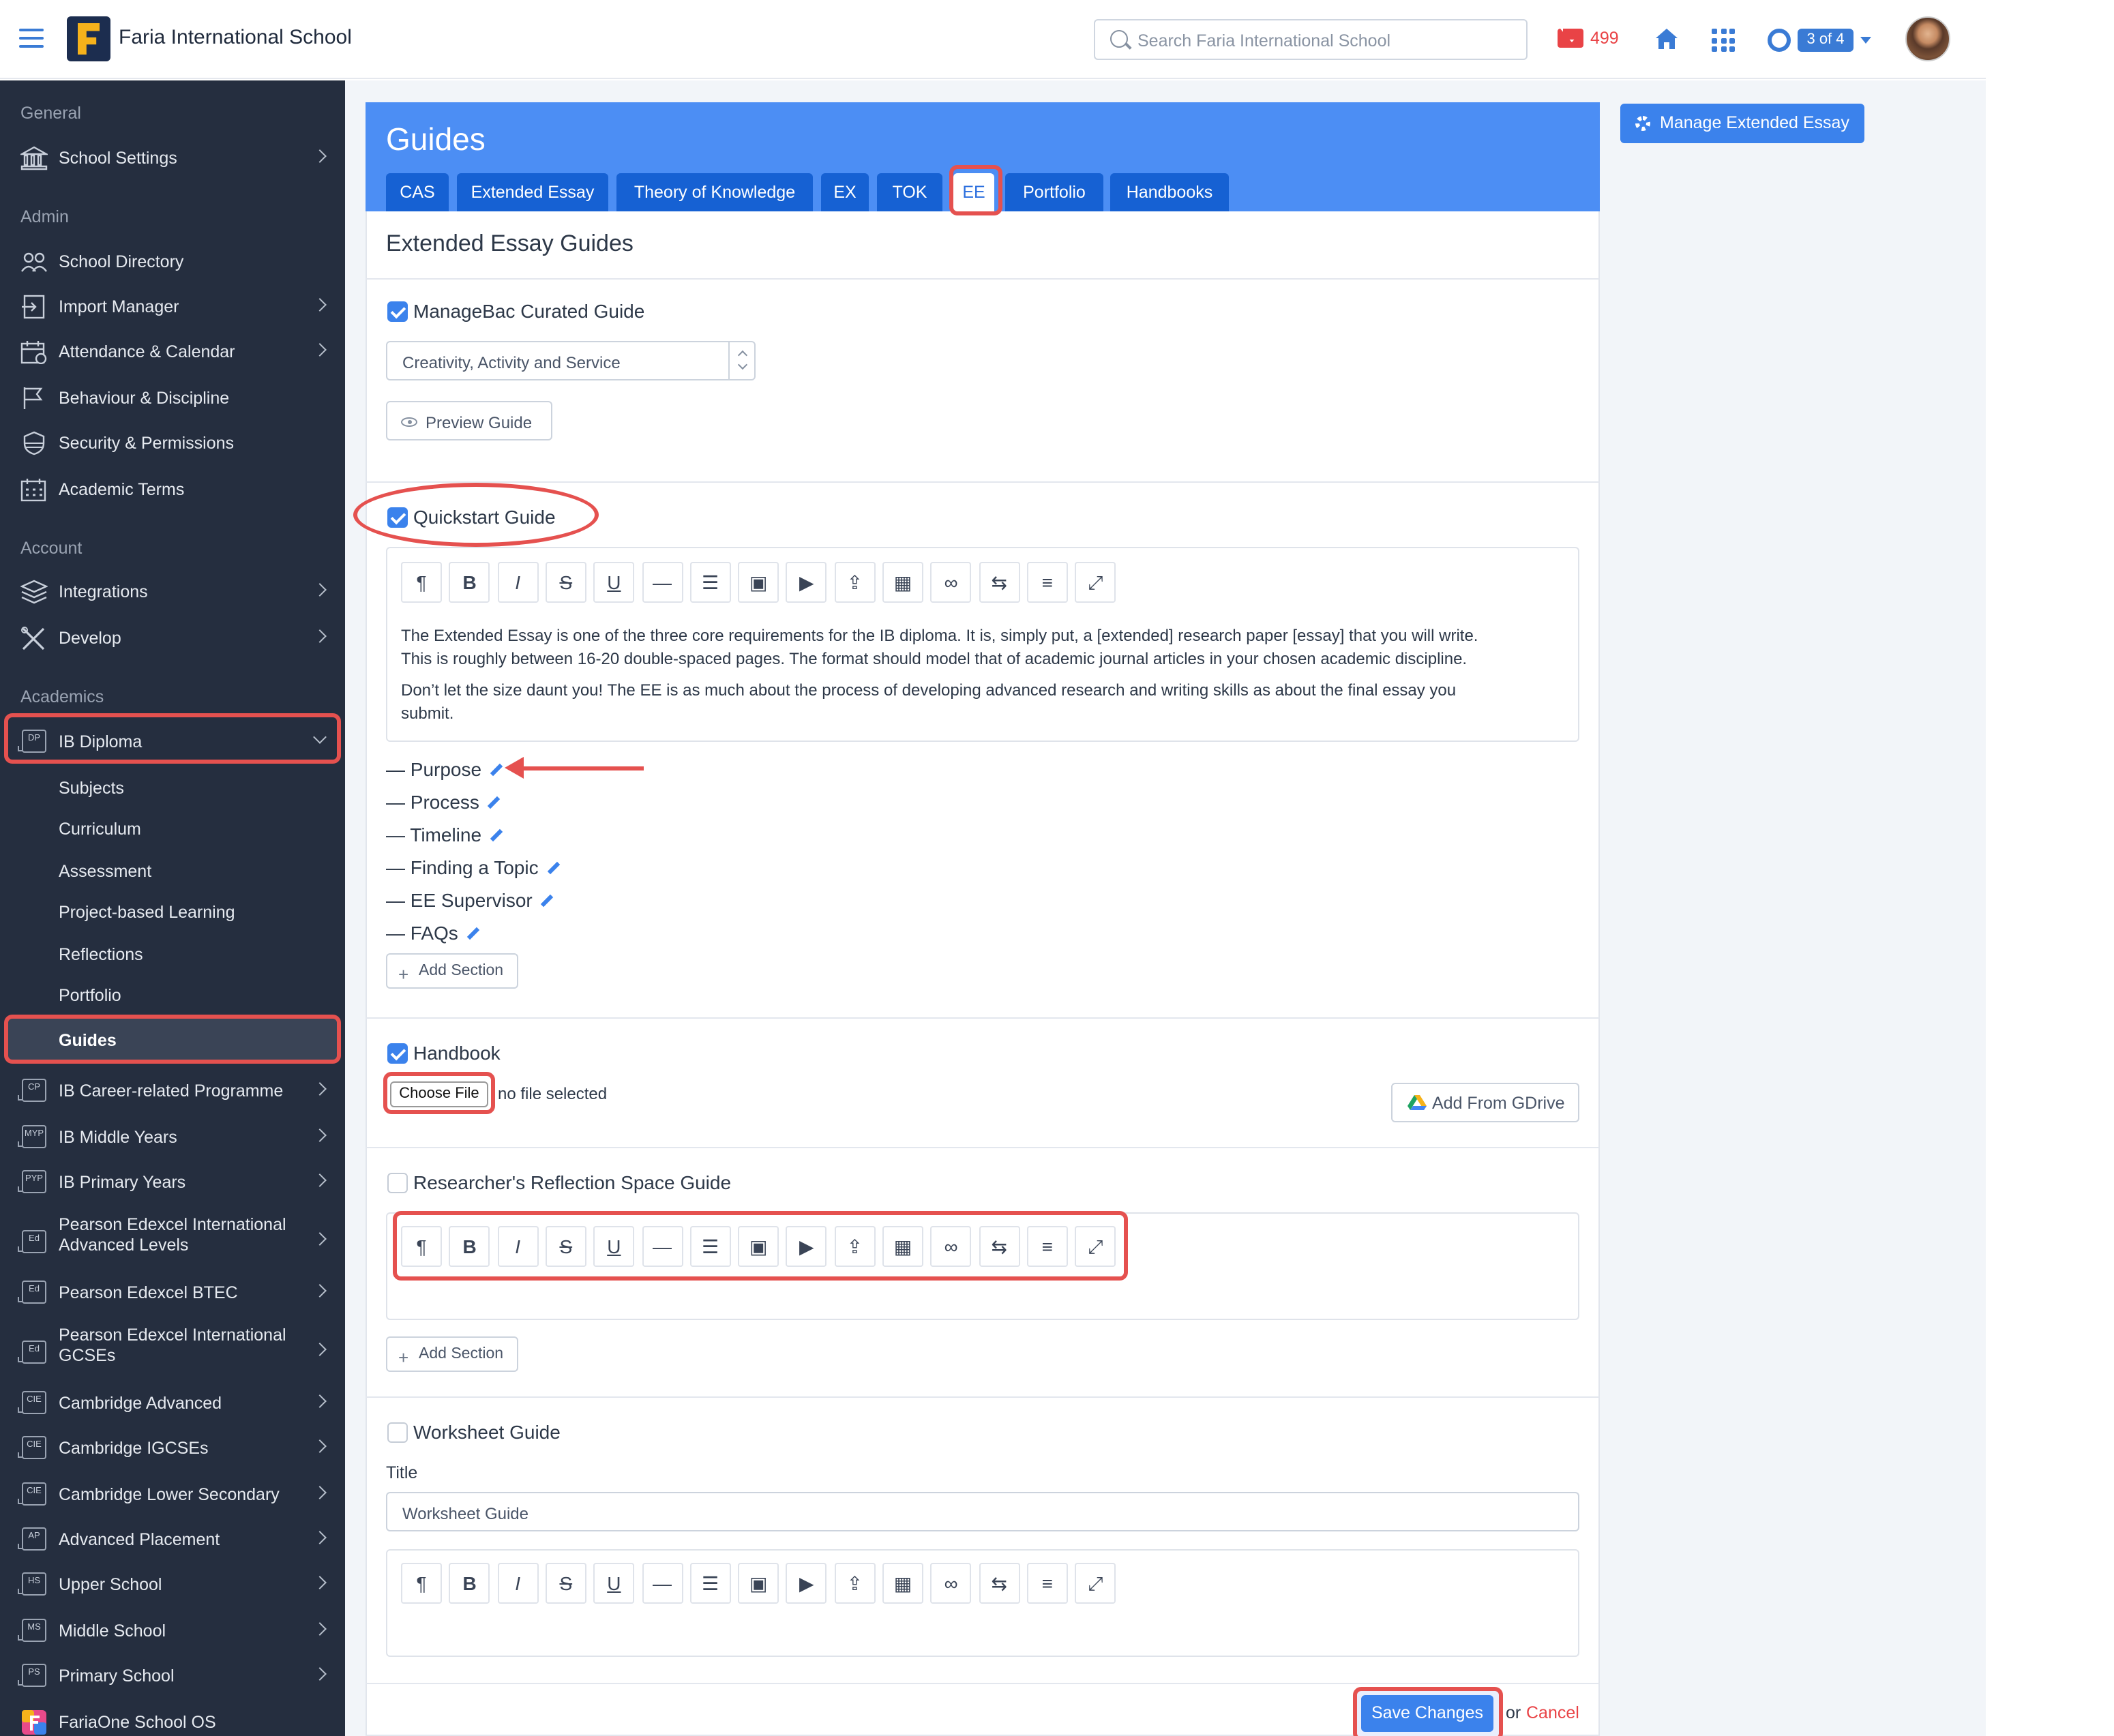 Image resolution: width=2114 pixels, height=1736 pixels. What do you see at coordinates (473, 867) in the screenshot?
I see `section-link-finding-a-topic: — Finding a Topic` at bounding box center [473, 867].